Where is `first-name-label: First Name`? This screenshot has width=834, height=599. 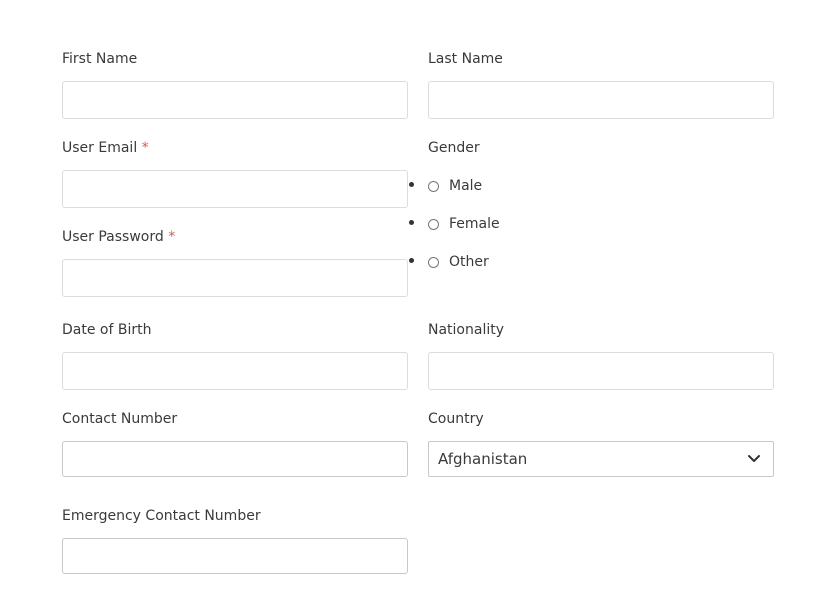
first-name-label: First Name is located at coordinates (100, 59).